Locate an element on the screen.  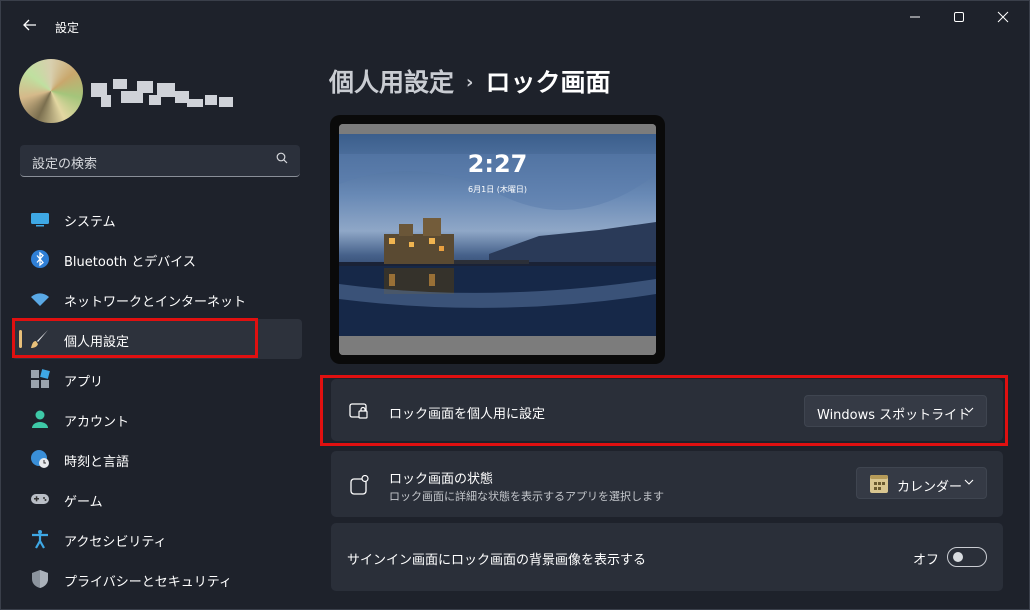
sidebar-item-label: システム is located at coordinates (90, 222).